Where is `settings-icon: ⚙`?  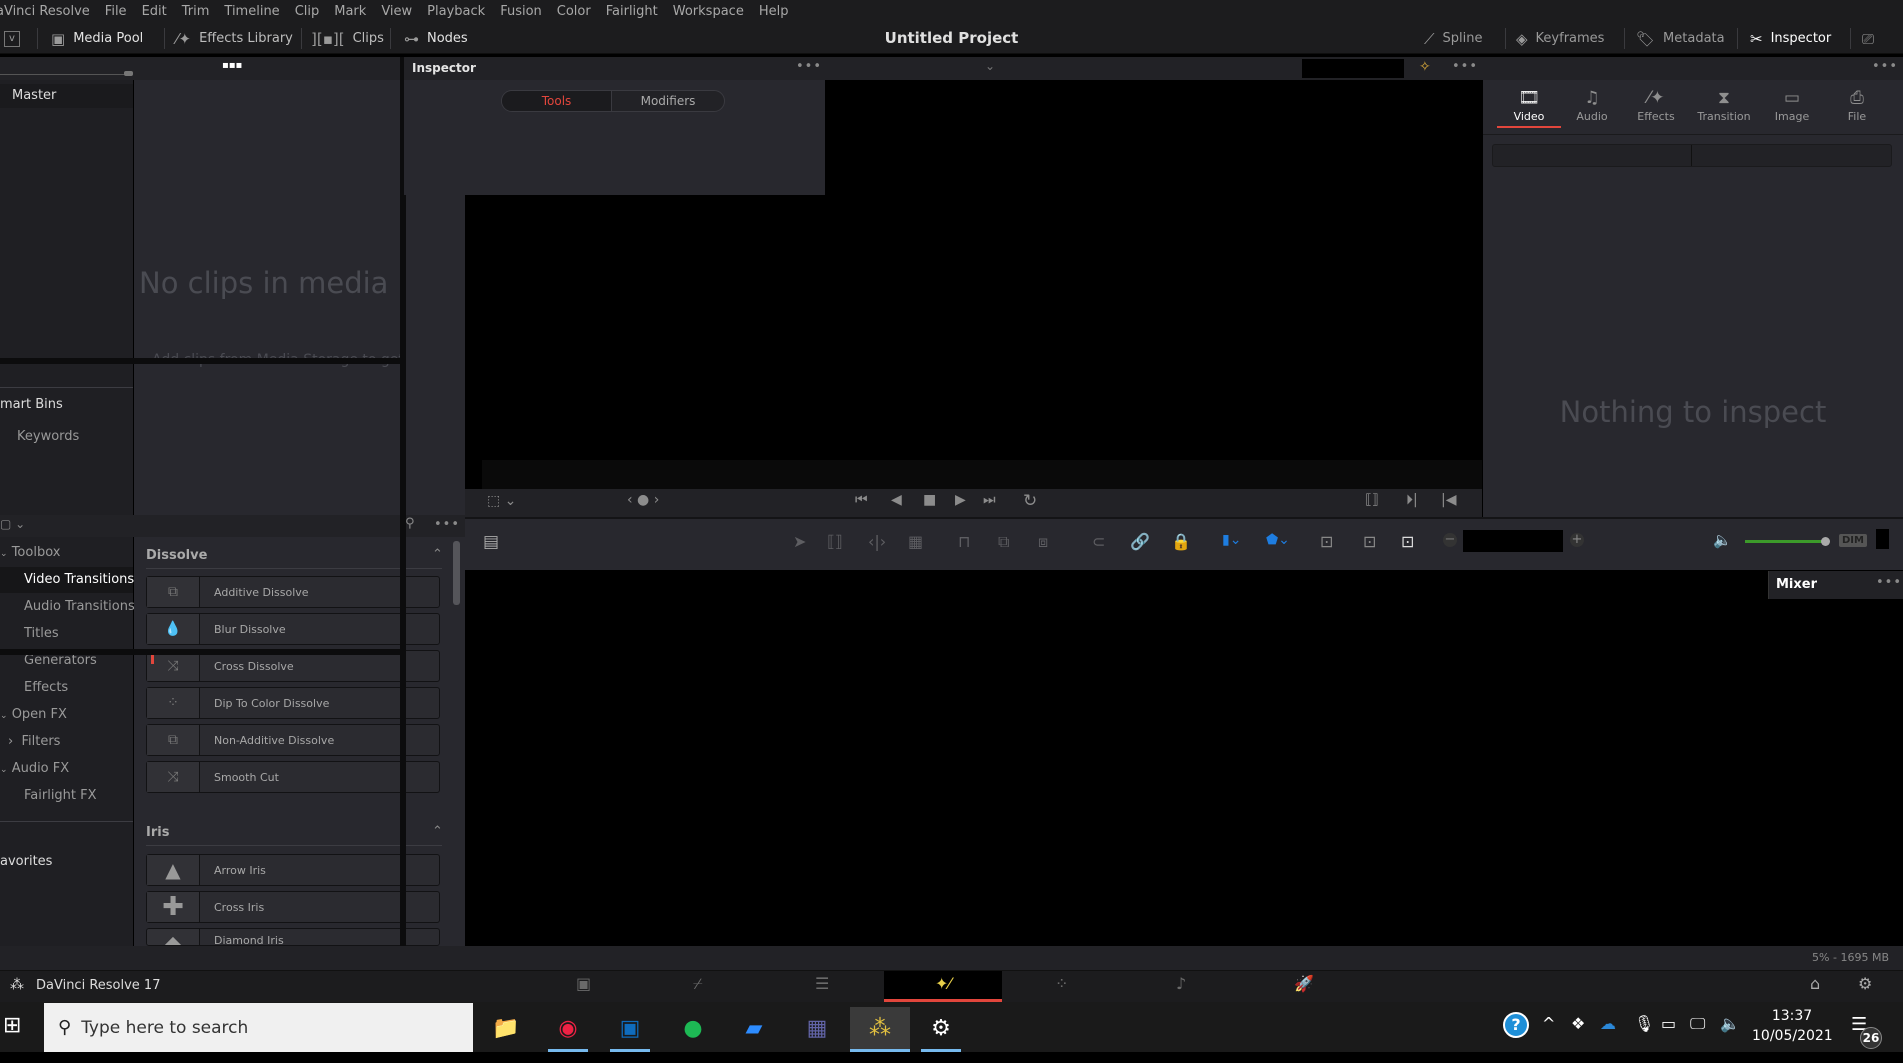
settings-icon: ⚙ is located at coordinates (941, 1029).